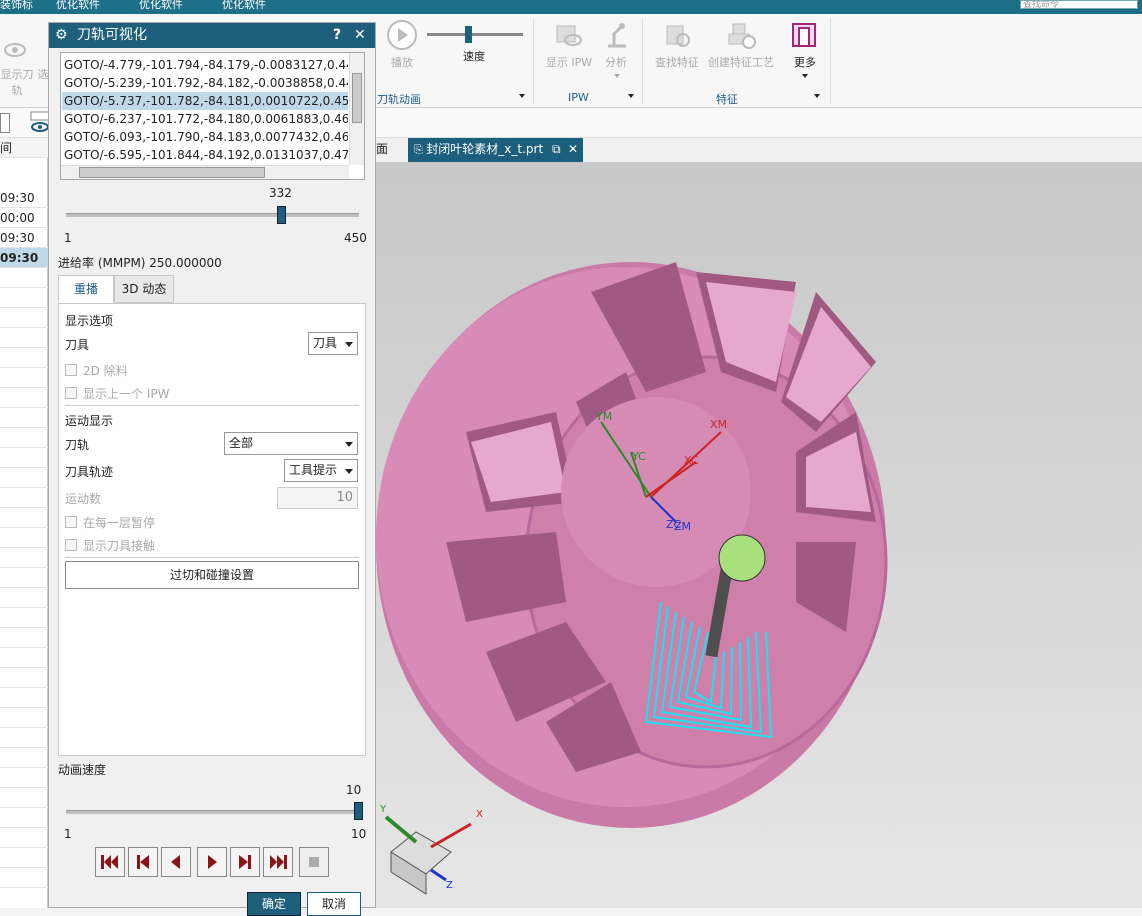  What do you see at coordinates (24, 258) in the screenshot?
I see `list-item-selected: 09:30` at bounding box center [24, 258].